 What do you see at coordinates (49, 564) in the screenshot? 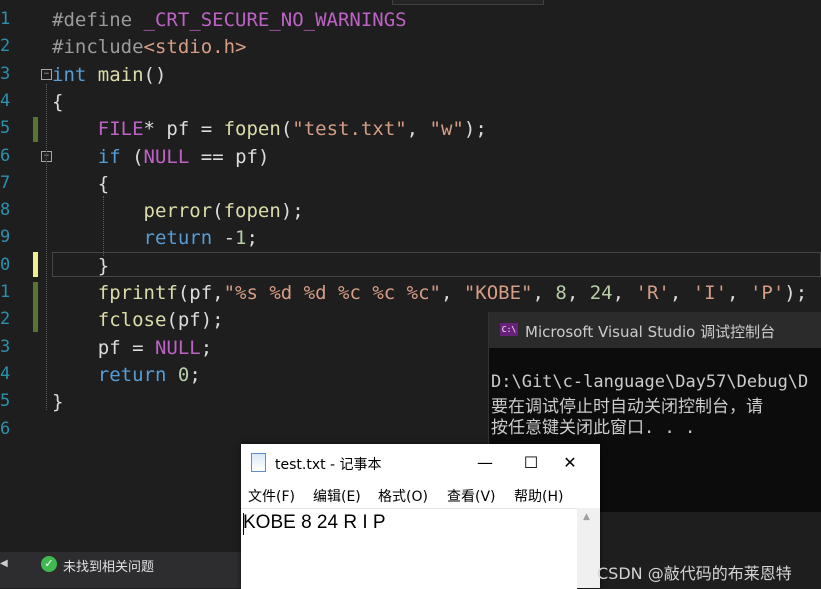
I see `check-circle-icon: ✓` at bounding box center [49, 564].